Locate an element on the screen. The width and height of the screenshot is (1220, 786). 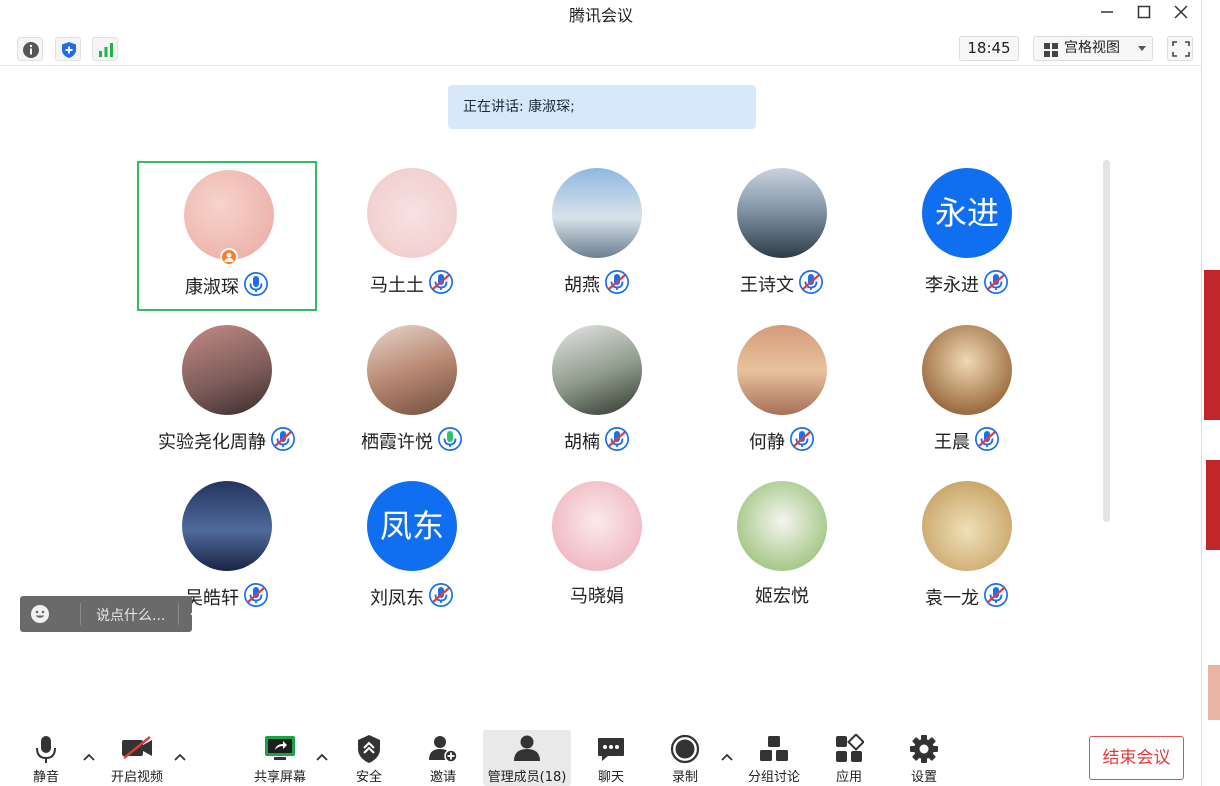
grid-view-icon is located at coordinates (1051, 50).